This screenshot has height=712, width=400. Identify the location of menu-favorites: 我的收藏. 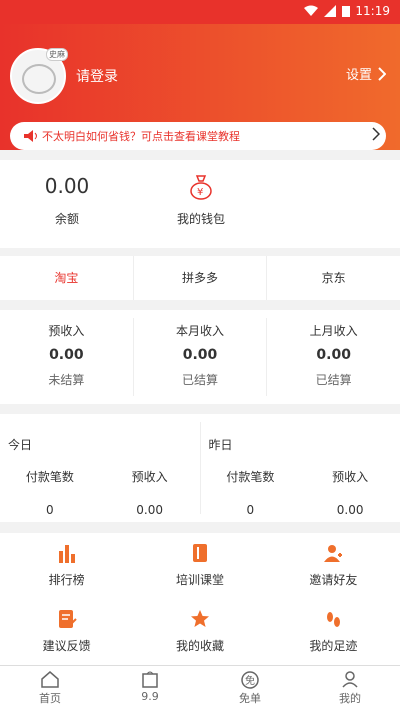
(199, 632).